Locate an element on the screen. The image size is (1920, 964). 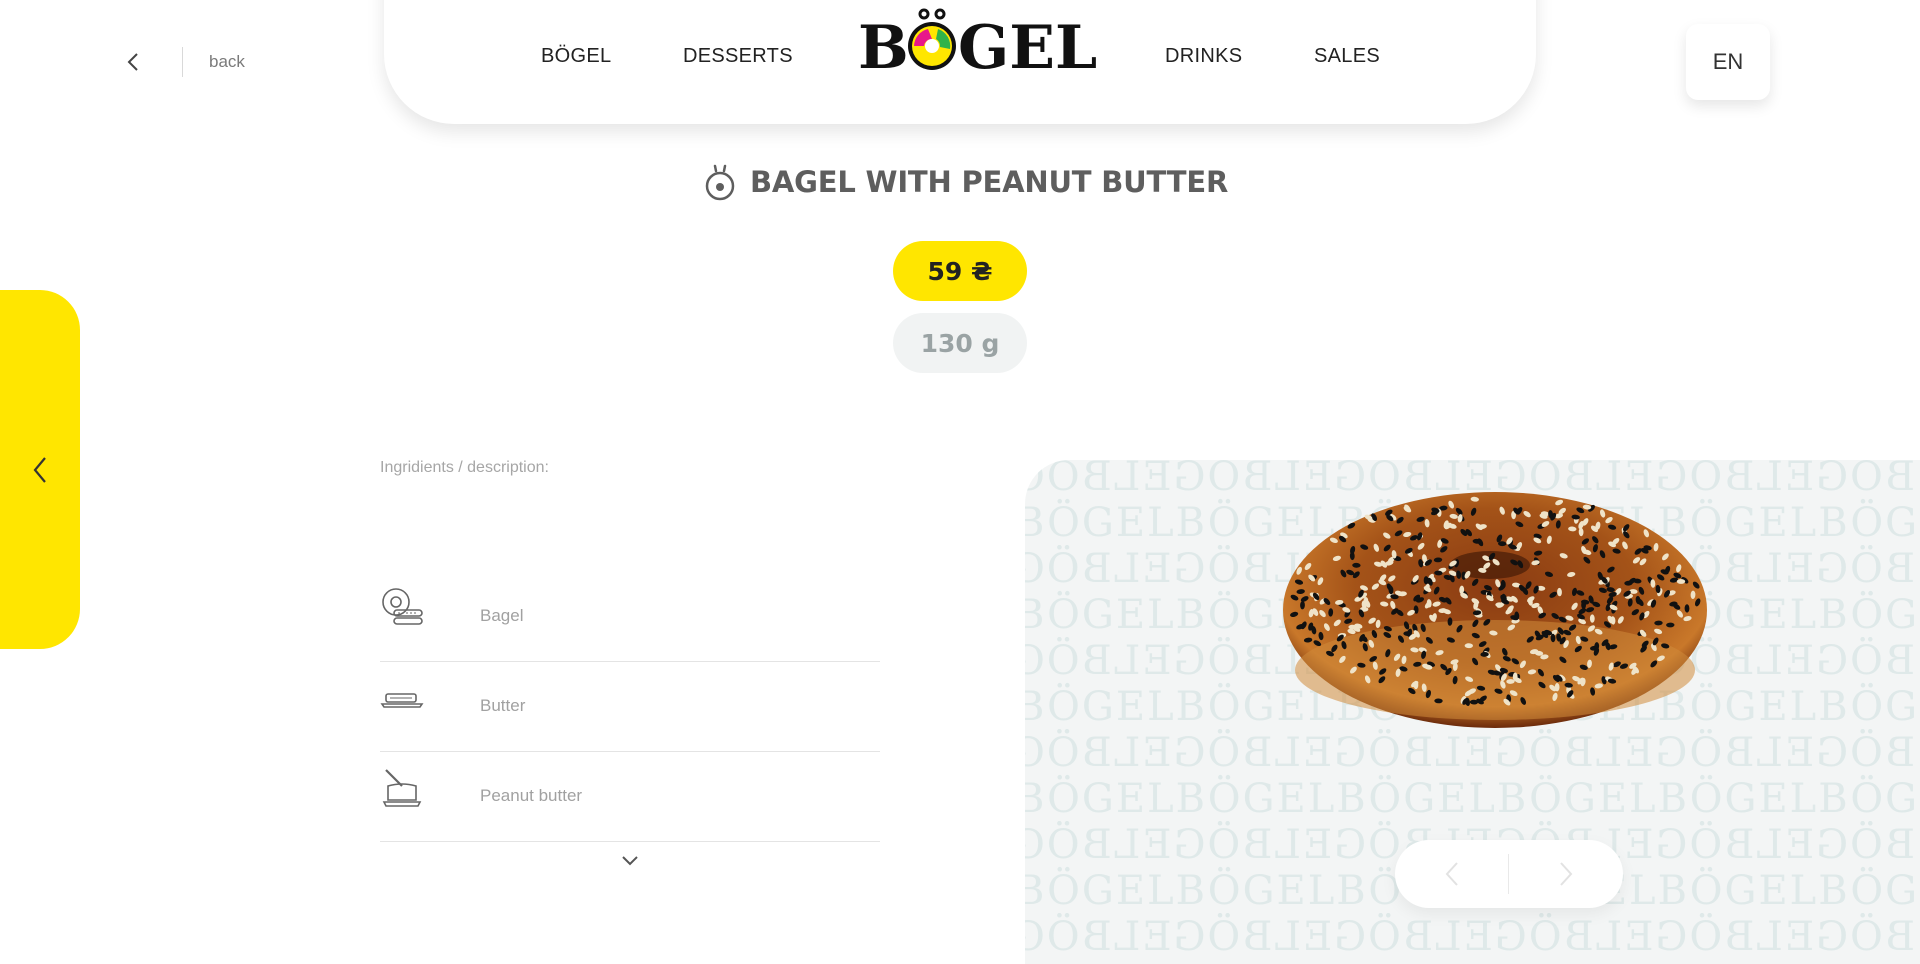
product-title-block: BAGEL WITH PEANUT BUTTER is located at coordinates (966, 182).